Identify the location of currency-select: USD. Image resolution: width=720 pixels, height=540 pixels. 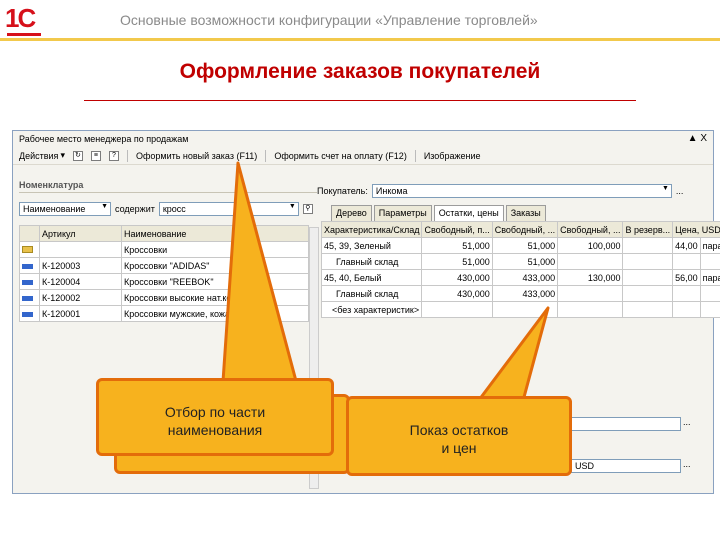
(626, 466).